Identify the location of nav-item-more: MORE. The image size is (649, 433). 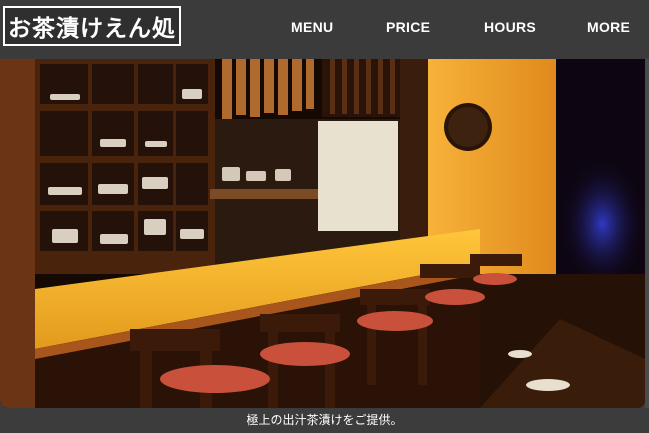
(608, 27).